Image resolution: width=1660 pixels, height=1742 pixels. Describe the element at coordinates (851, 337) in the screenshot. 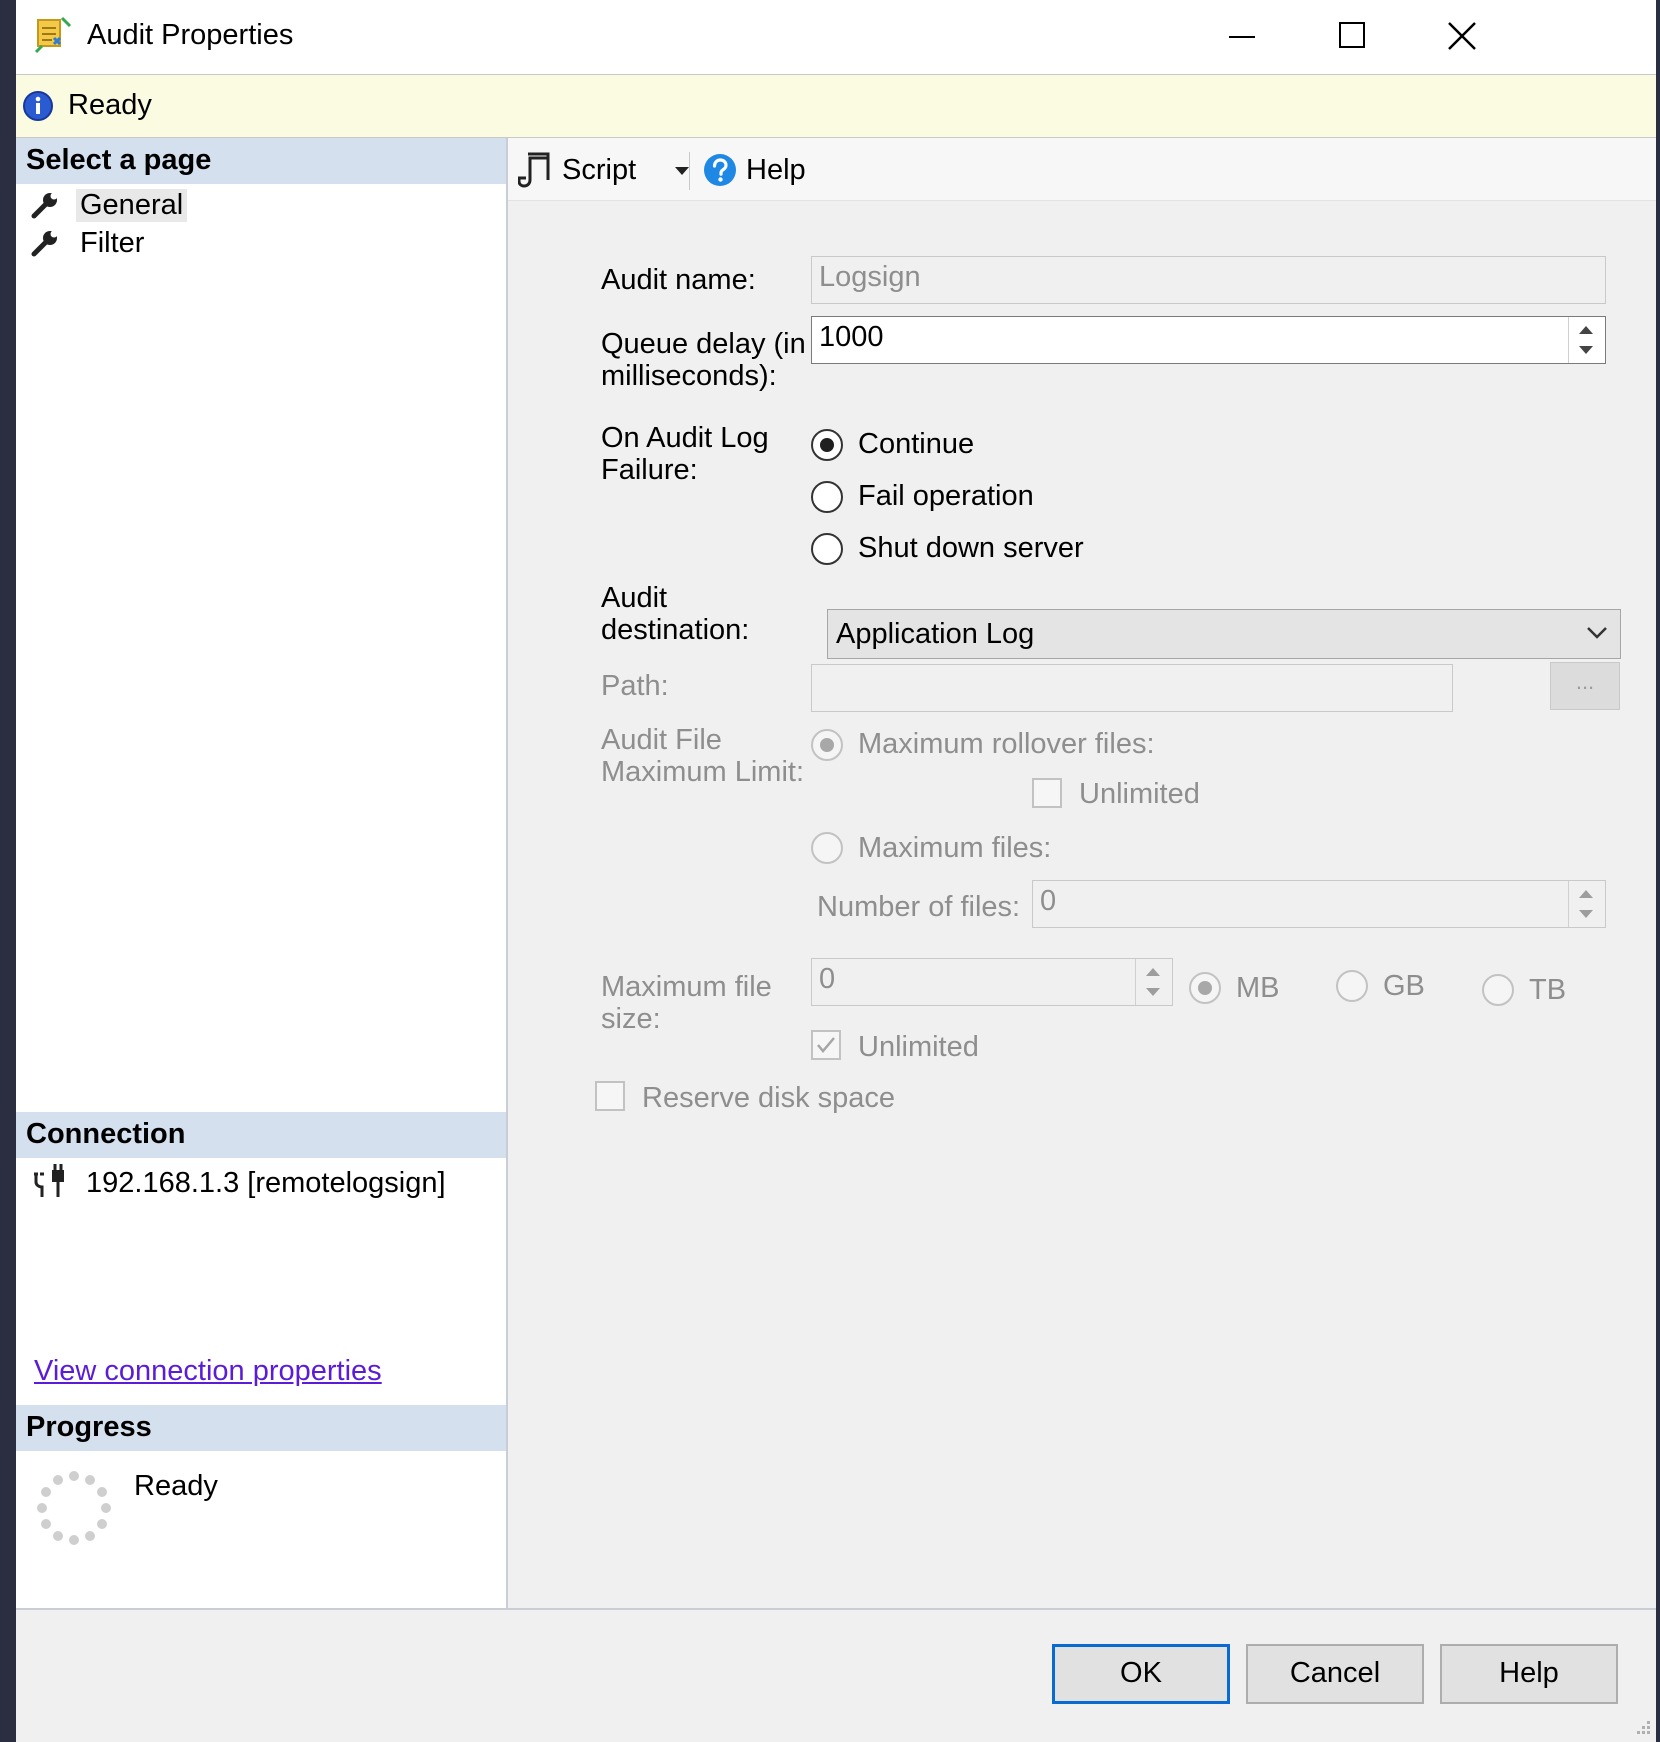

I see `queue-delay-value: 1000` at that location.